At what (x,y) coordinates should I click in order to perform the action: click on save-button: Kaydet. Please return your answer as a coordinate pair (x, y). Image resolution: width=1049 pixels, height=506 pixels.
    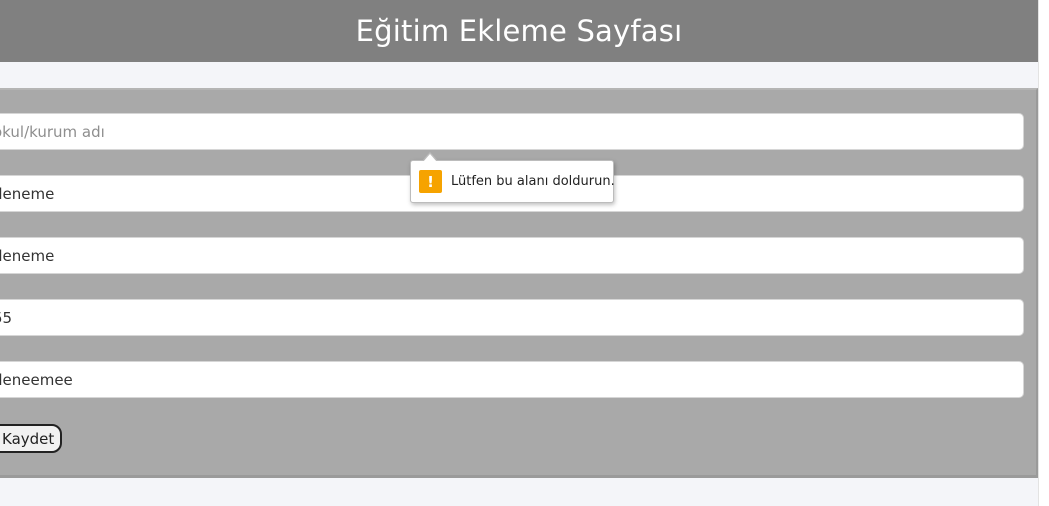
    Looking at the image, I should click on (31, 438).